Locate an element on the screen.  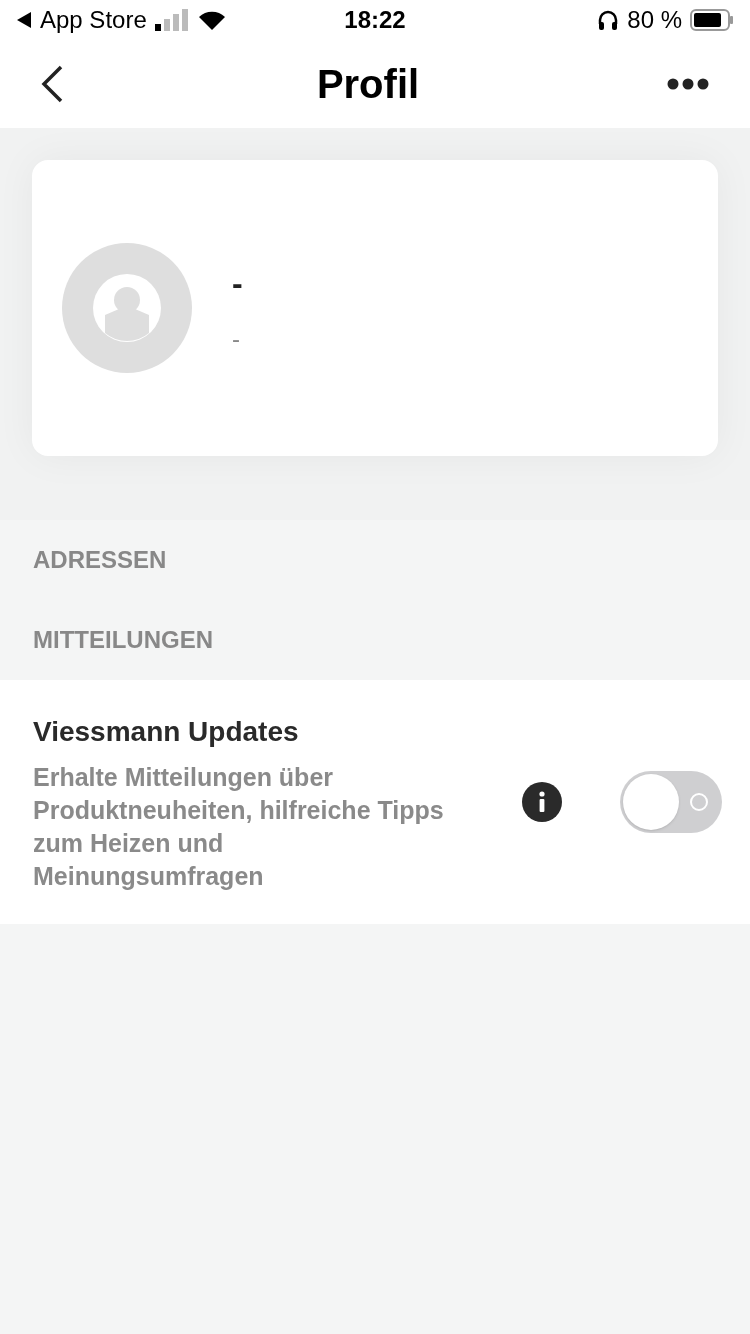
avatar-icon is located at coordinates (127, 308).